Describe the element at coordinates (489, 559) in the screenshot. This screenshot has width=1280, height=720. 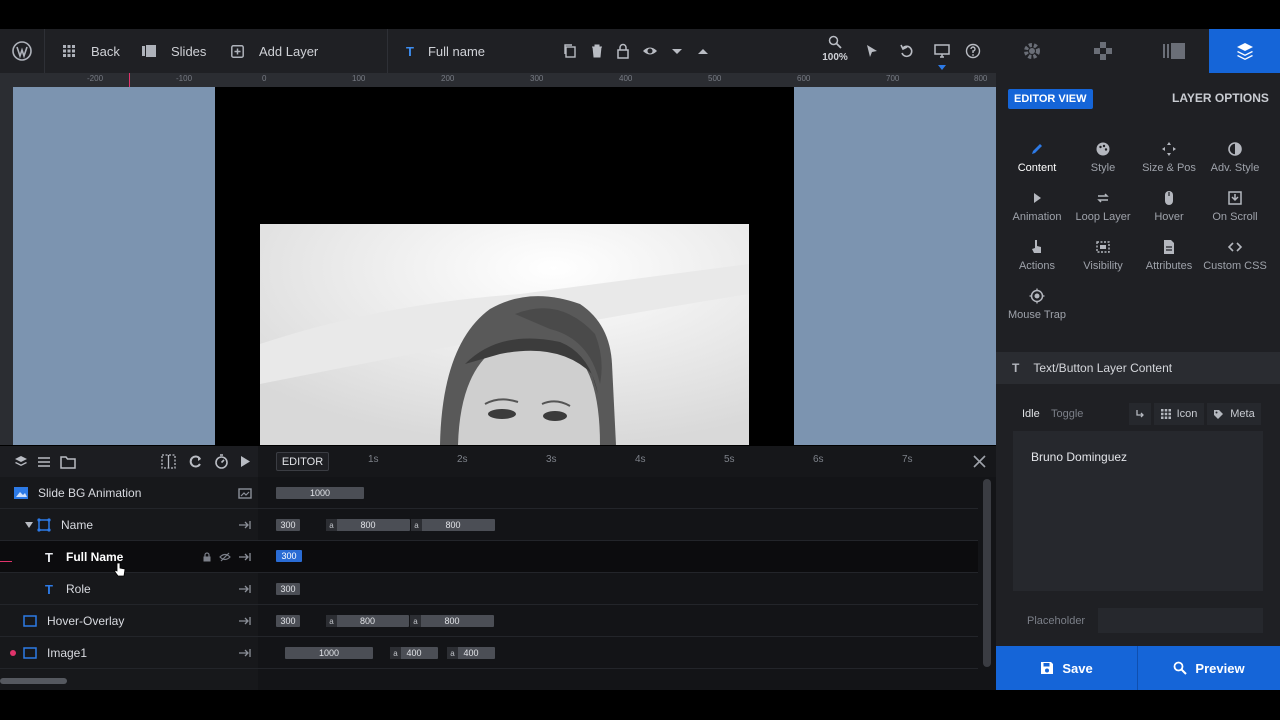
I see `layer-row-full-name: T Full Name 300` at that location.